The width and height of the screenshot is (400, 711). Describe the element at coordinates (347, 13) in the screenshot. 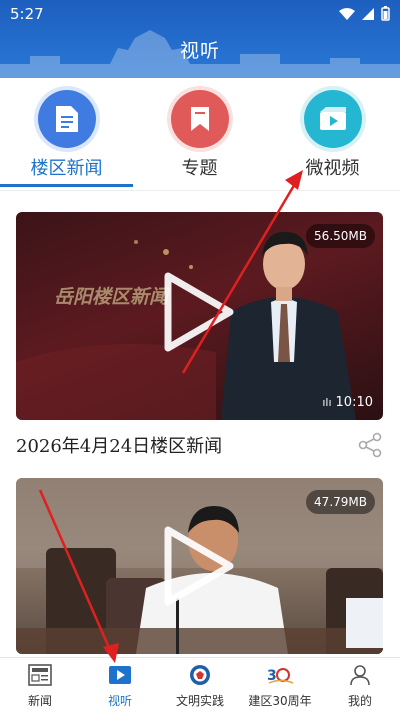

I see `wifi-icon` at that location.